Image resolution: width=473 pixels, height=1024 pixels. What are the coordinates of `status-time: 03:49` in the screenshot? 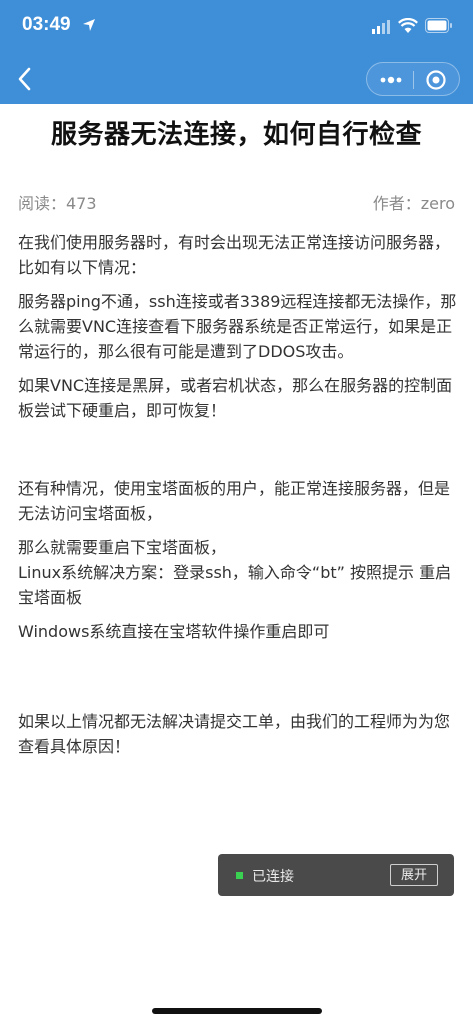 It's located at (46, 24).